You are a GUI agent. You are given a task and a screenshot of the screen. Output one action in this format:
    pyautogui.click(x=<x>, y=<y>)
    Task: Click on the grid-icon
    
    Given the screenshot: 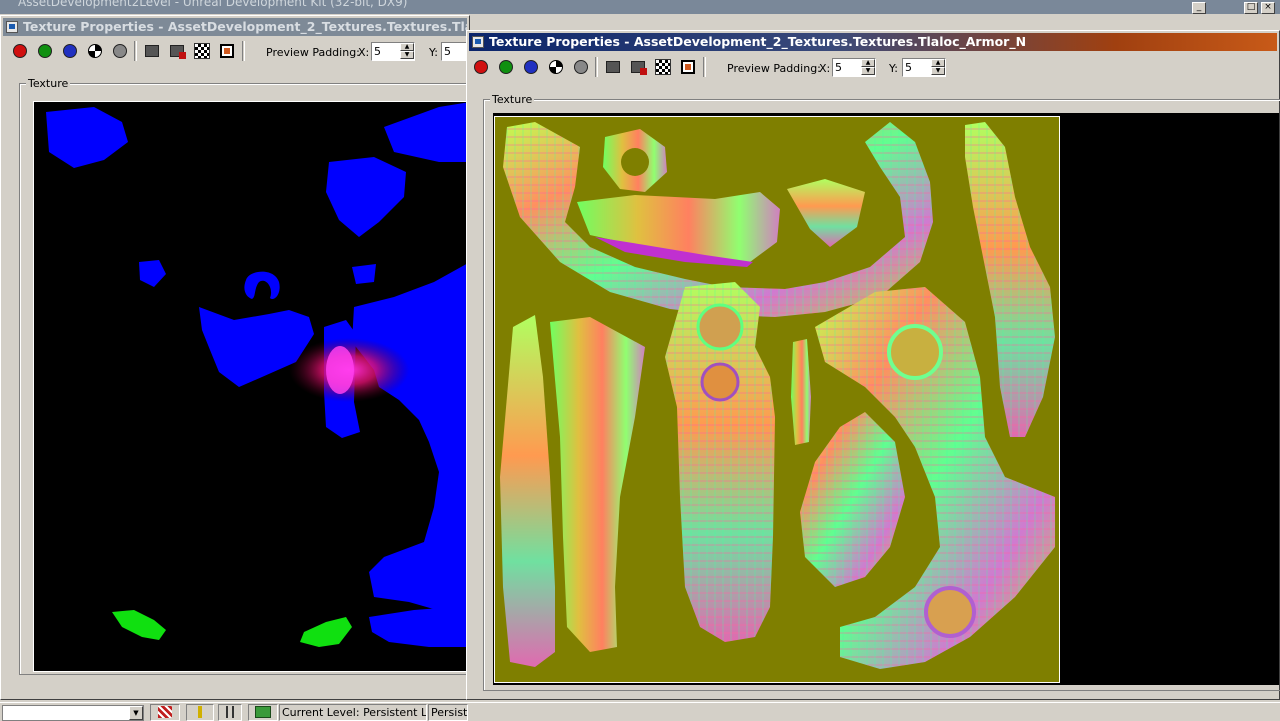 What is the action you would take?
    pyautogui.click(x=230, y=712)
    